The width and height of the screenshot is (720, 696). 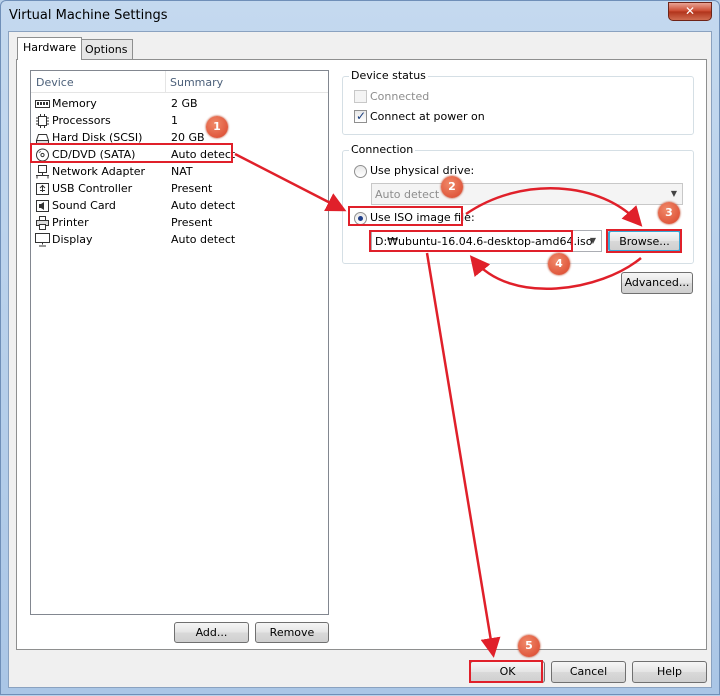 What do you see at coordinates (106, 49) in the screenshot?
I see `tab-options: Options` at bounding box center [106, 49].